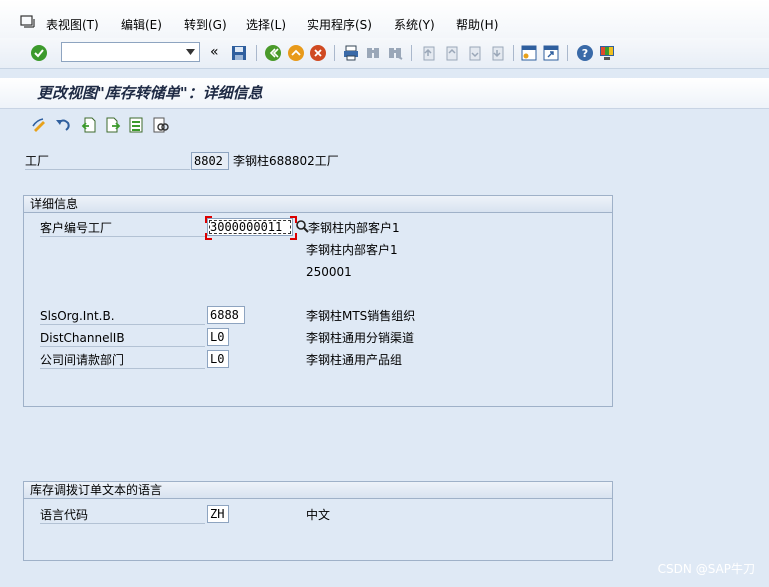 Image resolution: width=769 pixels, height=587 pixels. I want to click on application-toolbar, so click(384, 124).